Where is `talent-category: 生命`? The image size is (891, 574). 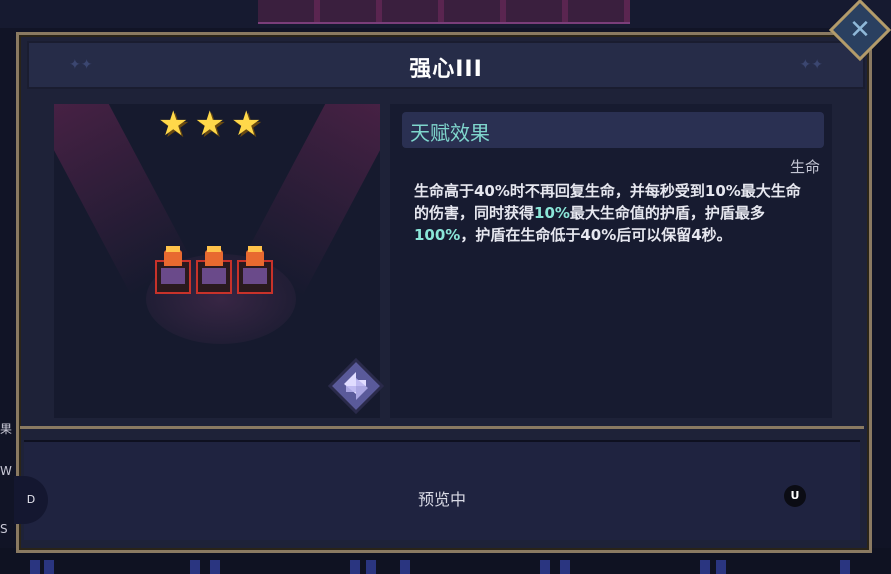
talent-category: 生命 is located at coordinates (804, 167).